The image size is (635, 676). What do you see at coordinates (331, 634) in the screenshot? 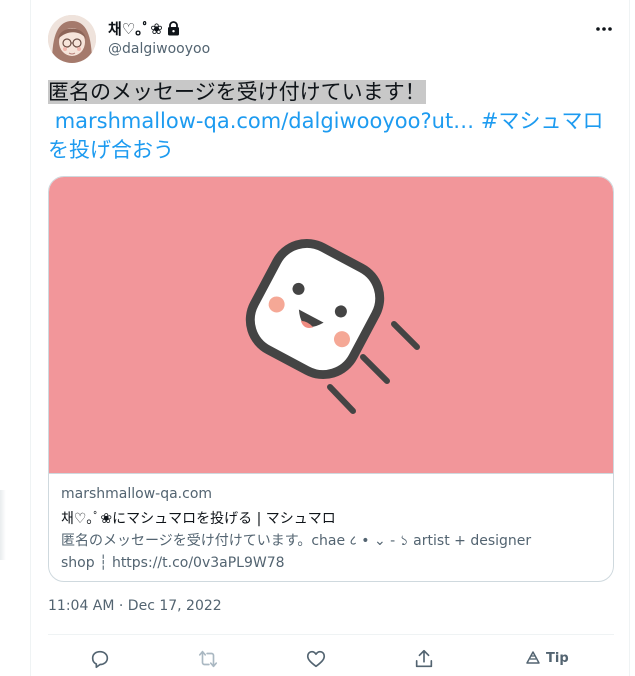
I see `divider` at bounding box center [331, 634].